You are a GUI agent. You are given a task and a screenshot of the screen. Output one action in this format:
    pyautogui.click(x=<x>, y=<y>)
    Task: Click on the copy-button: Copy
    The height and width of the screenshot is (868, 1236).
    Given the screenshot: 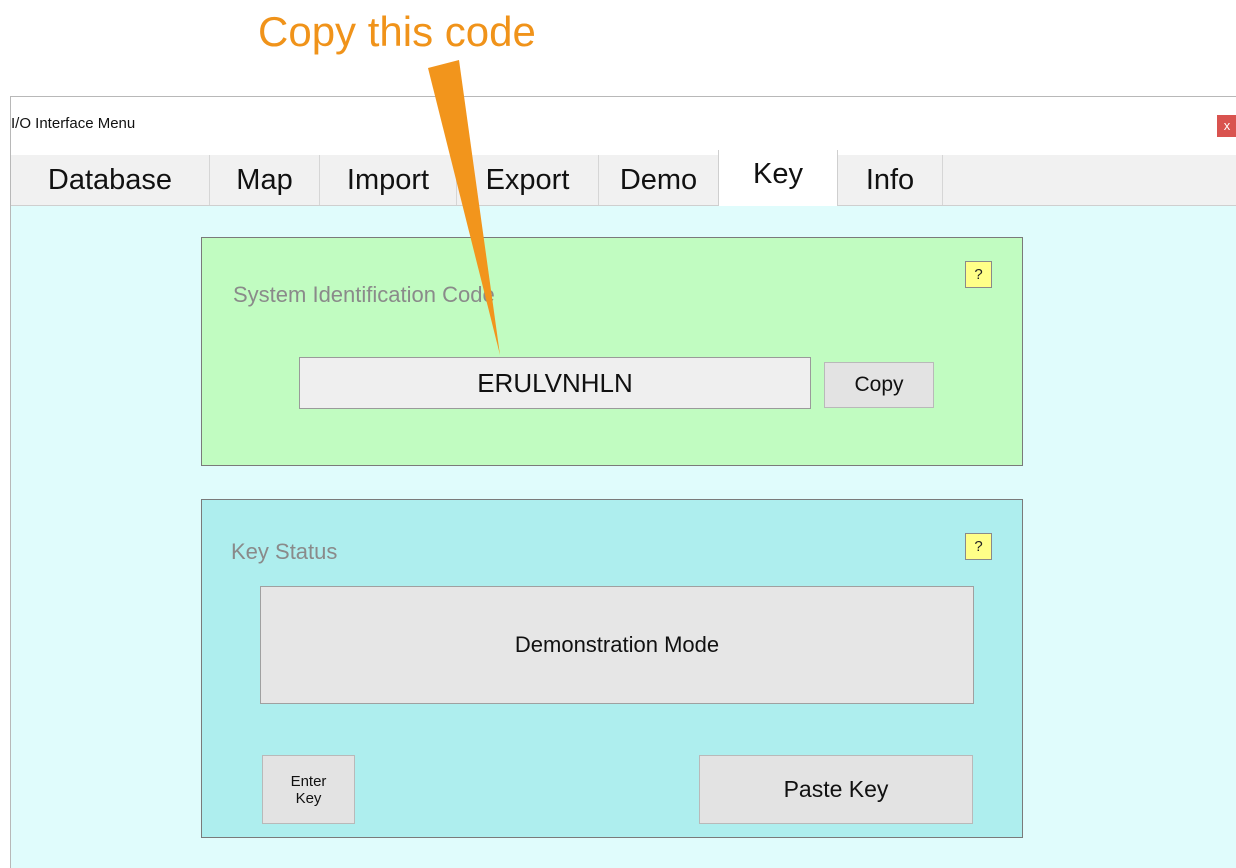 What is the action you would take?
    pyautogui.click(x=879, y=385)
    